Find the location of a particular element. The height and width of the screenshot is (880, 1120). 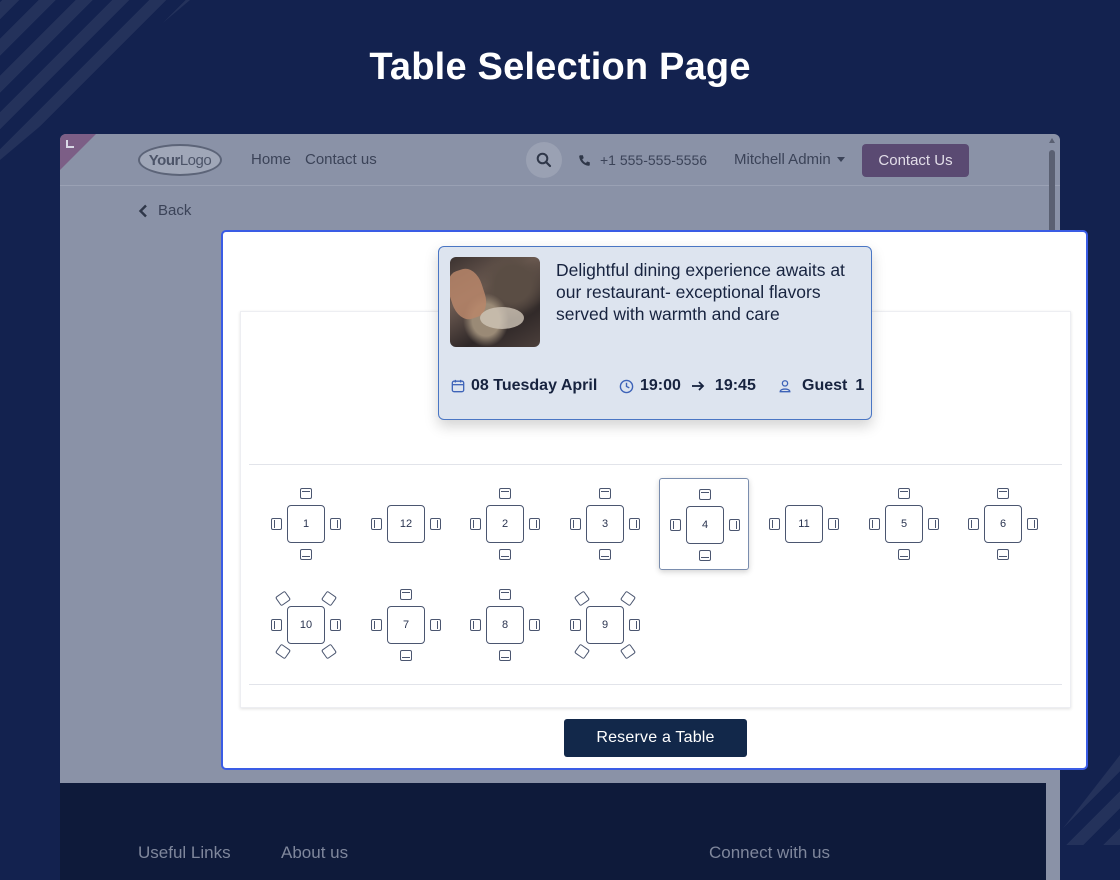

calendar-icon is located at coordinates (458, 386).